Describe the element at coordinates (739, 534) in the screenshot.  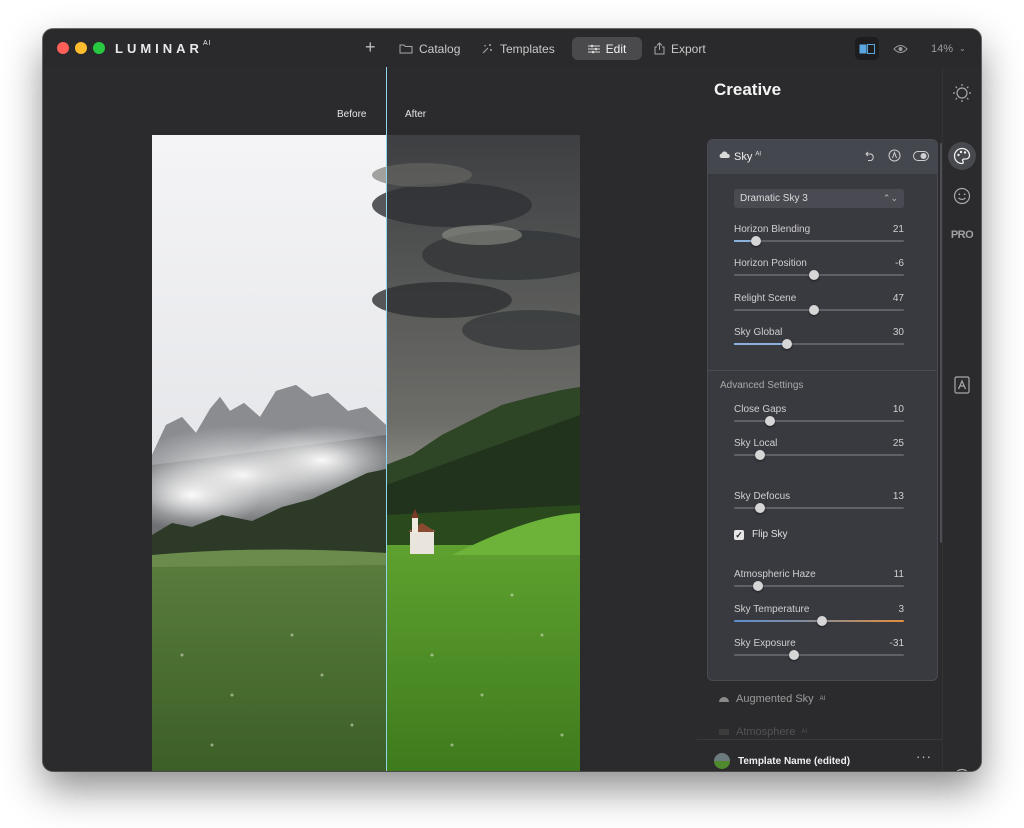
I see `flip-sky-checkbox: ✓` at that location.